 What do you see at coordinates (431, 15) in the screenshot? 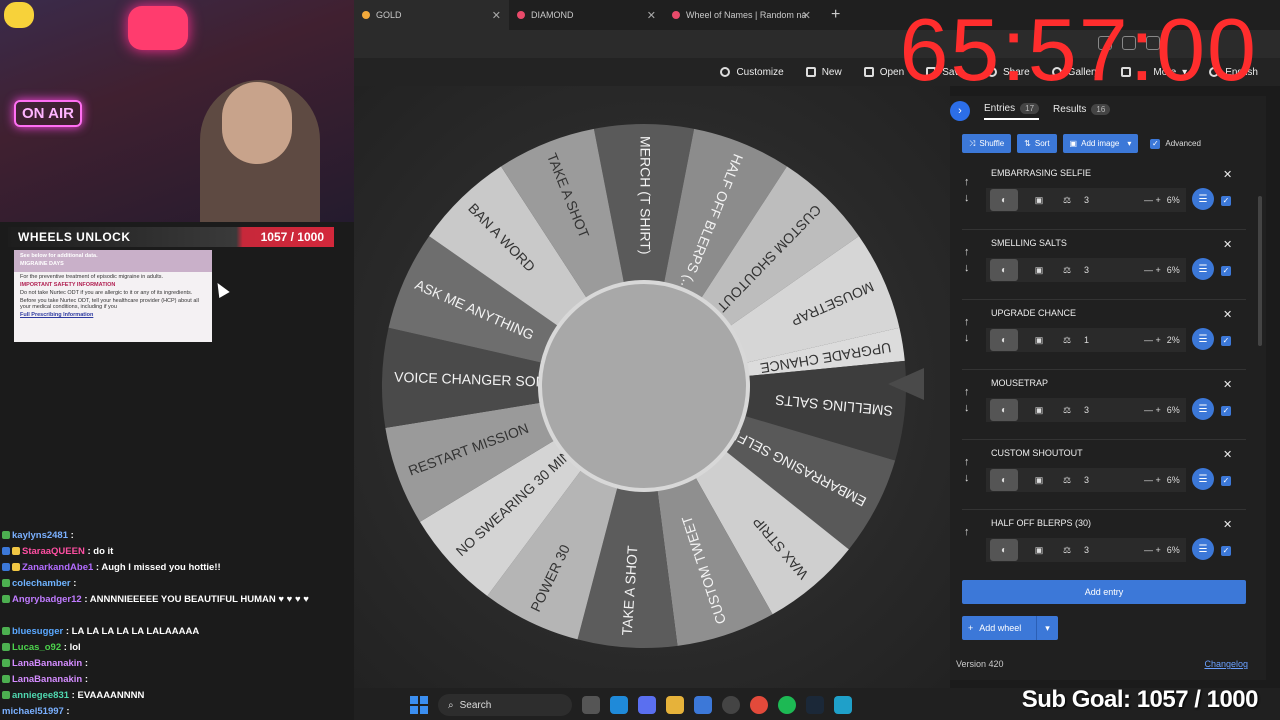
I see `browser-tab-gold: GOLD ✕` at bounding box center [431, 15].